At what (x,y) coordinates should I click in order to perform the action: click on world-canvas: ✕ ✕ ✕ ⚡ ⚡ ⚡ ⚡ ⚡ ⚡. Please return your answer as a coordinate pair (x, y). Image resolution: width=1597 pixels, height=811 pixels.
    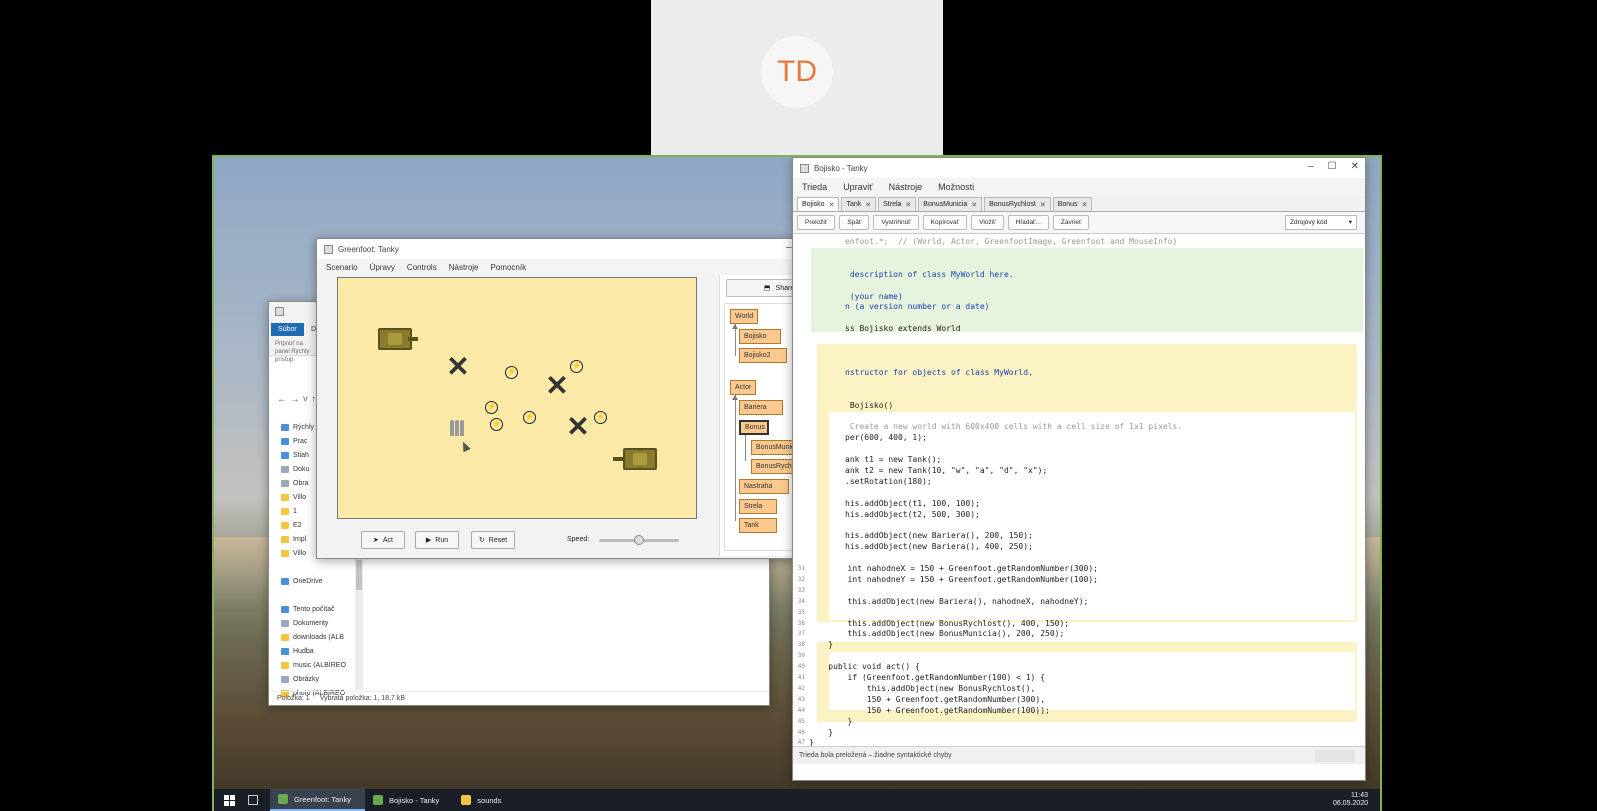
    Looking at the image, I should click on (517, 398).